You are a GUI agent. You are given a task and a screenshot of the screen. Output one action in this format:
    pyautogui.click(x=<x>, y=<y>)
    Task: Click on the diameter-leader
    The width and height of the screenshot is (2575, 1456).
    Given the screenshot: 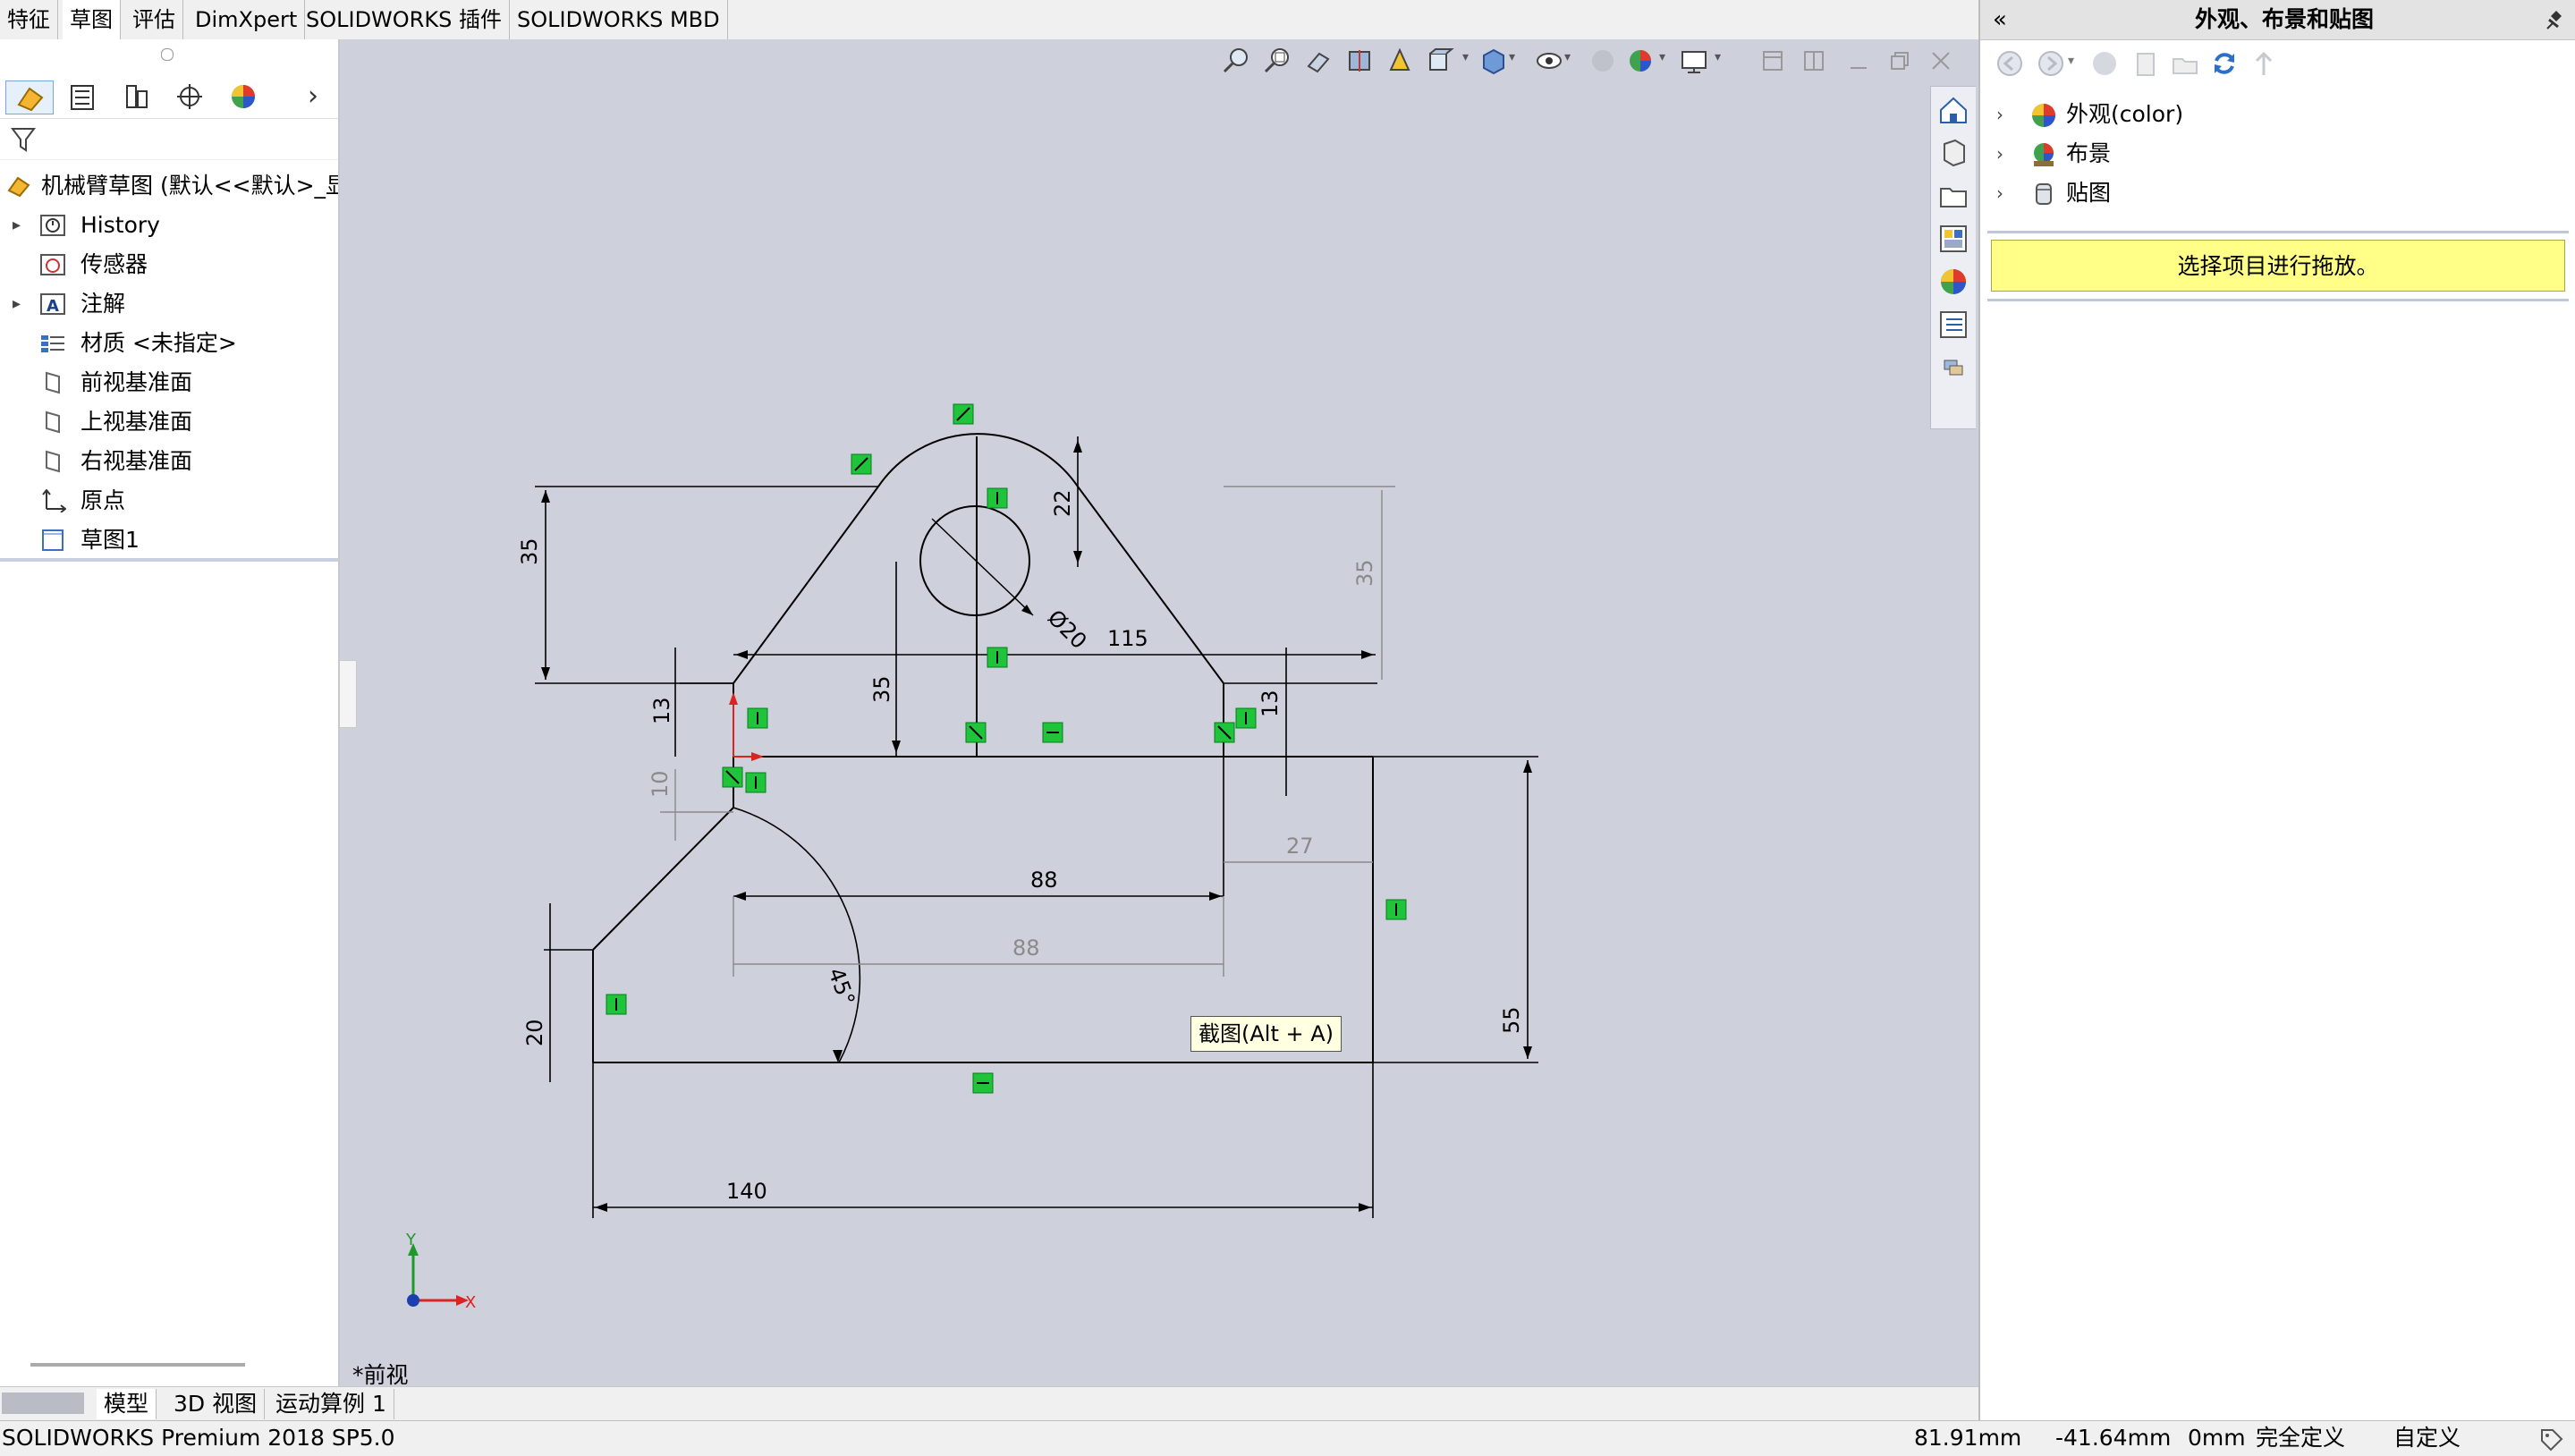 What is the action you would take?
    pyautogui.click(x=983, y=567)
    